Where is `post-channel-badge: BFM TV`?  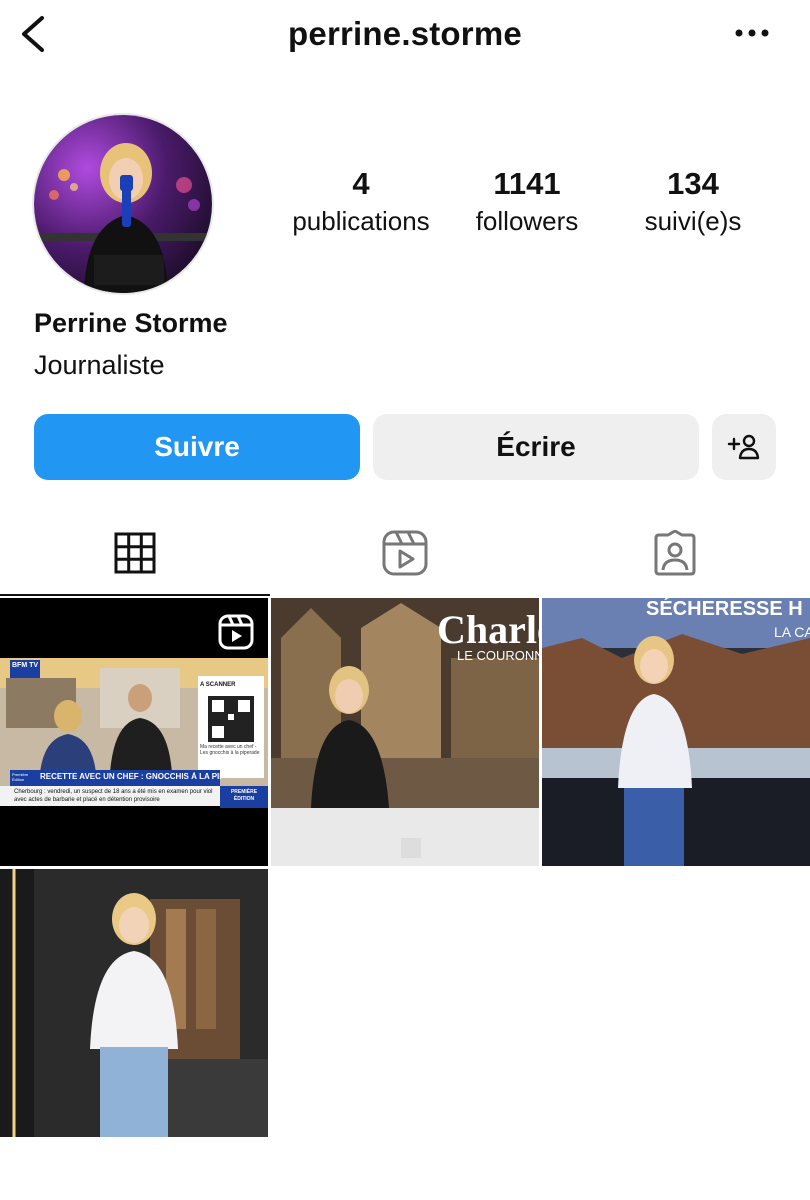 post-channel-badge: BFM TV is located at coordinates (25, 665).